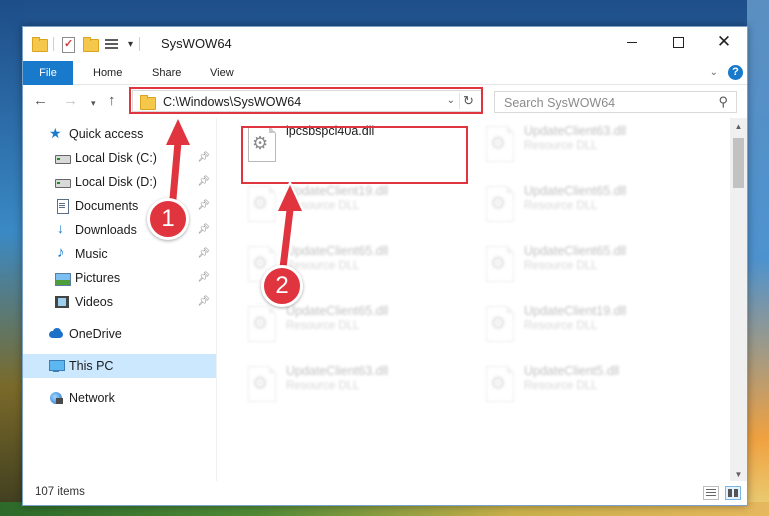 The image size is (769, 516). I want to click on item-count: 107 items, so click(60, 492).